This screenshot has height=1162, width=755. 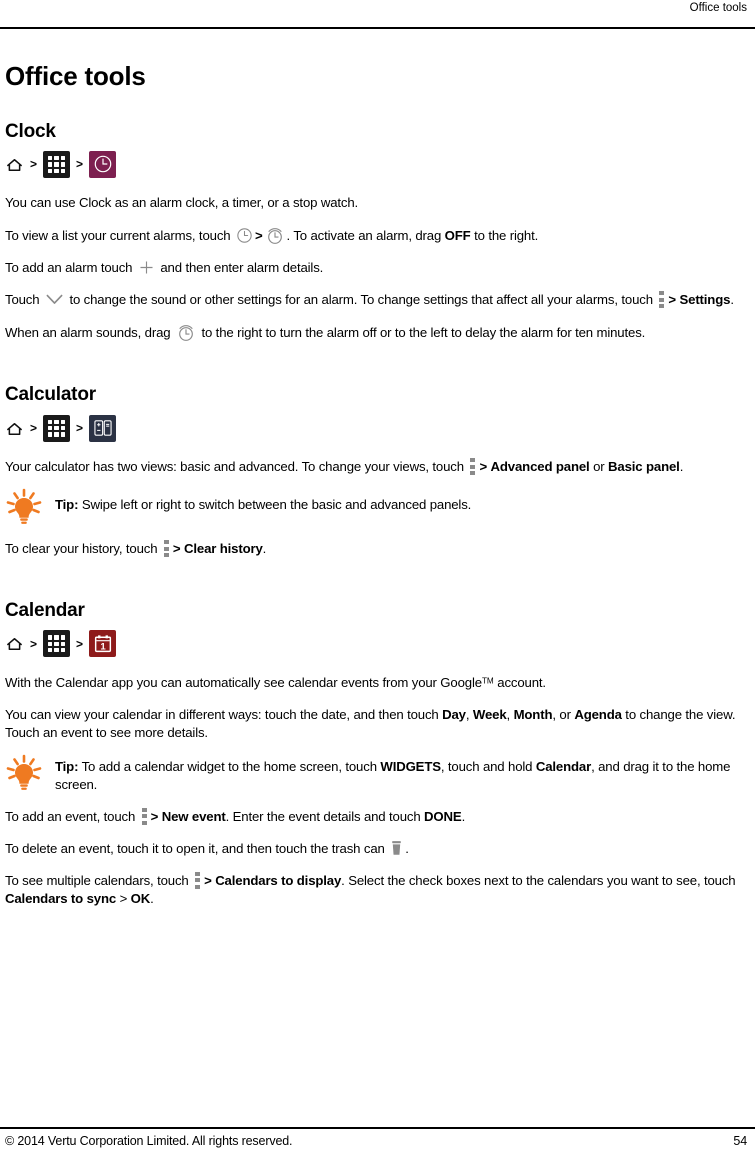 What do you see at coordinates (193, 816) in the screenshot?
I see `cal-p3-bold-new-event: New event` at bounding box center [193, 816].